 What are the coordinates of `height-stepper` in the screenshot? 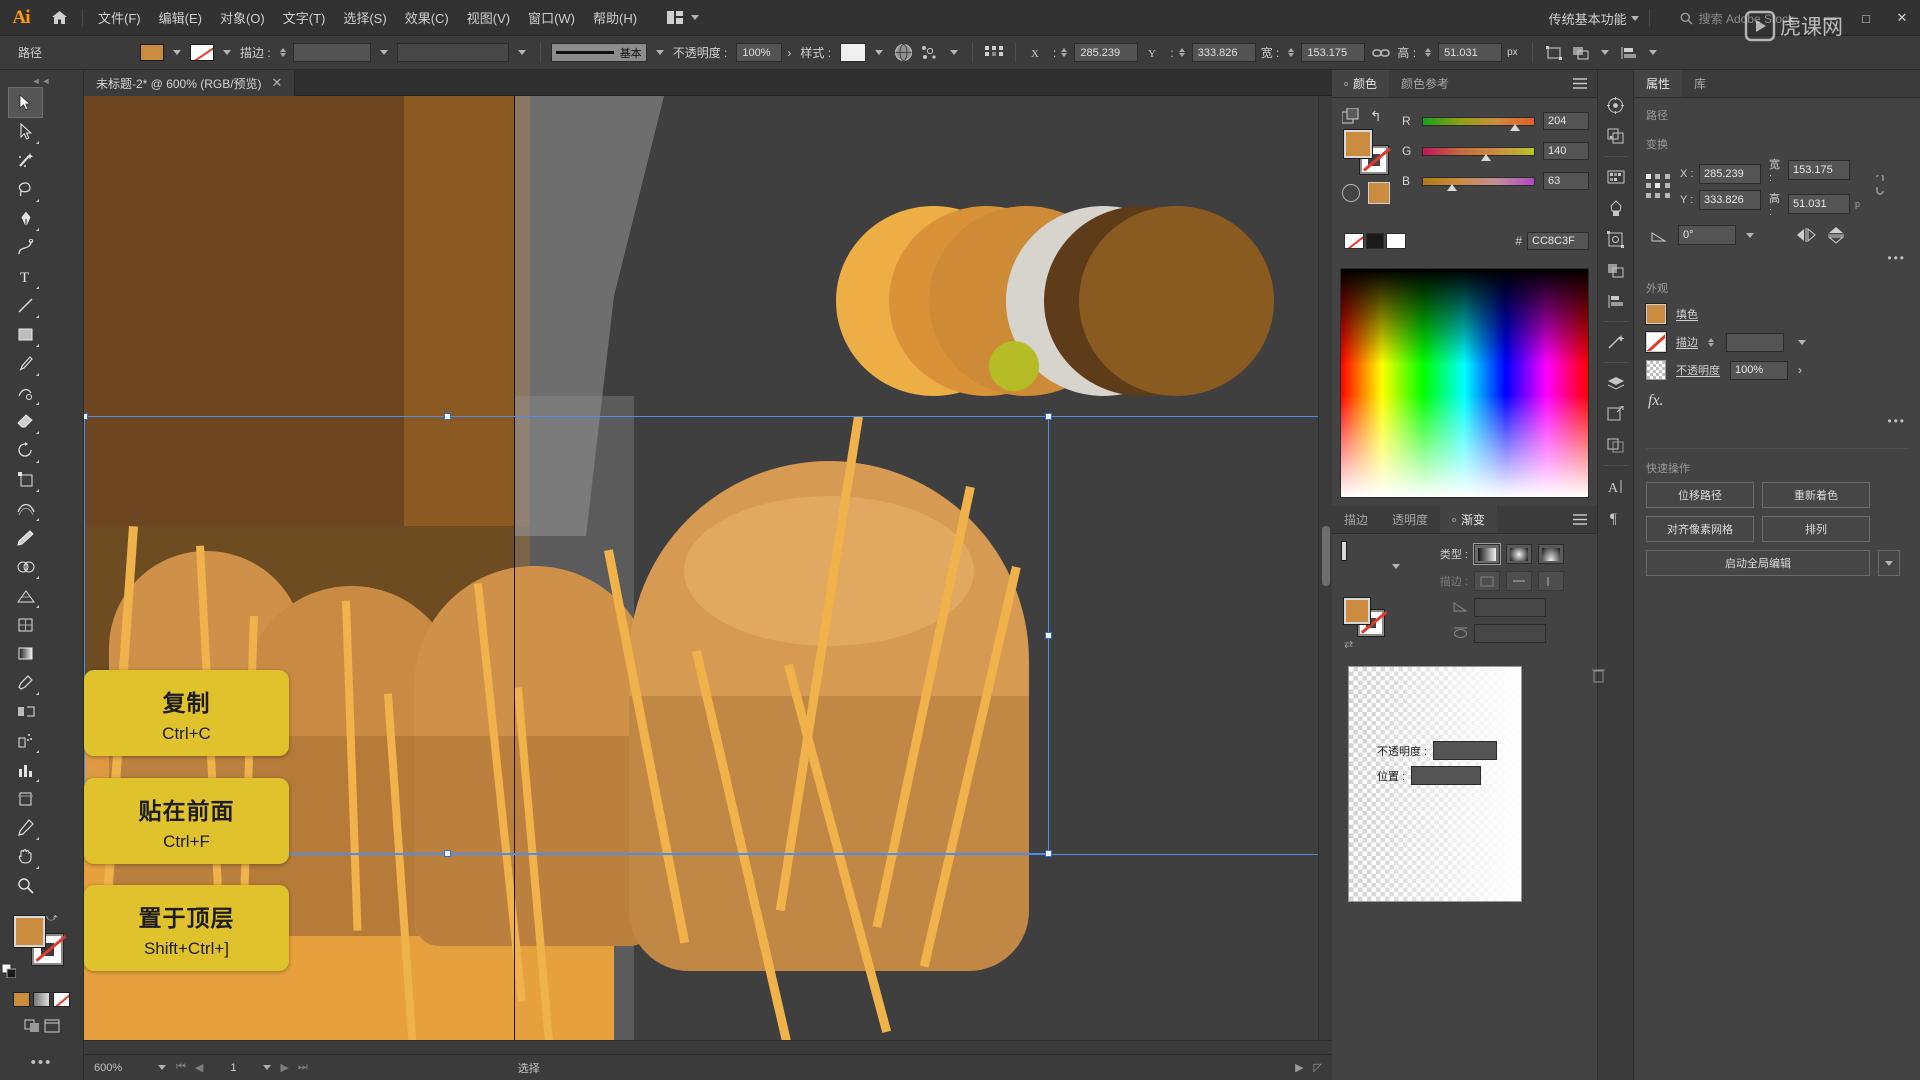 It's located at (1428, 52).